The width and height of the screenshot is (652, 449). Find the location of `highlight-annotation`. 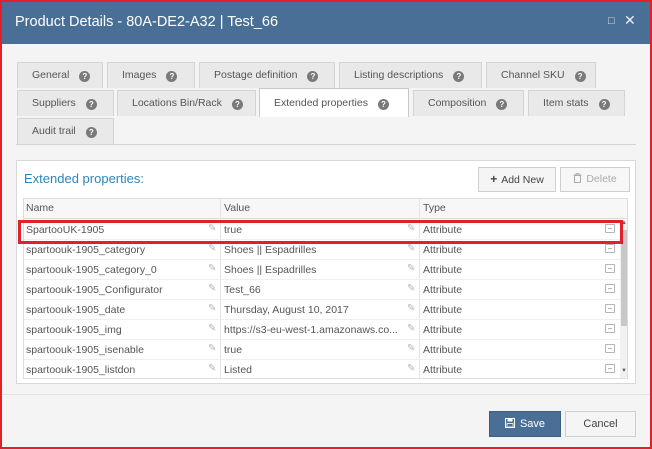

highlight-annotation is located at coordinates (320, 232).